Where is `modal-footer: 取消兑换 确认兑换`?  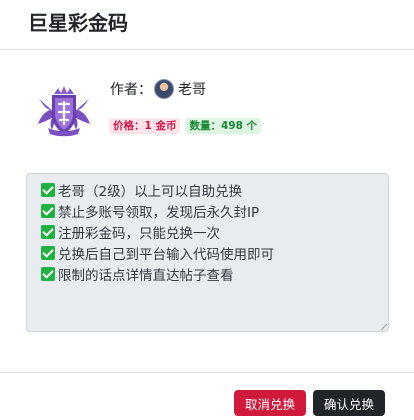
modal-footer: 取消兑换 确认兑换 is located at coordinates (207, 396).